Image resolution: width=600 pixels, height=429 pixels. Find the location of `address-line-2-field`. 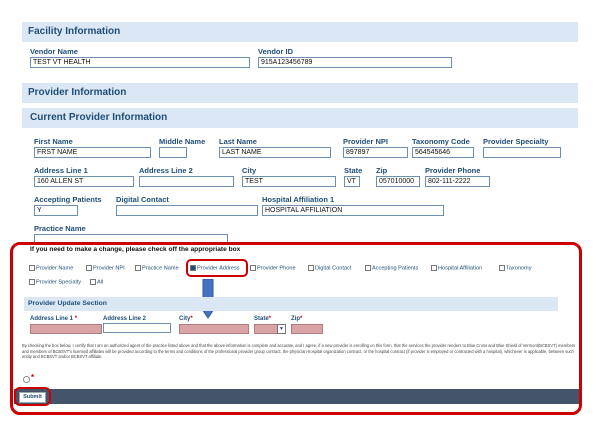

address-line-2-field is located at coordinates (186, 181).